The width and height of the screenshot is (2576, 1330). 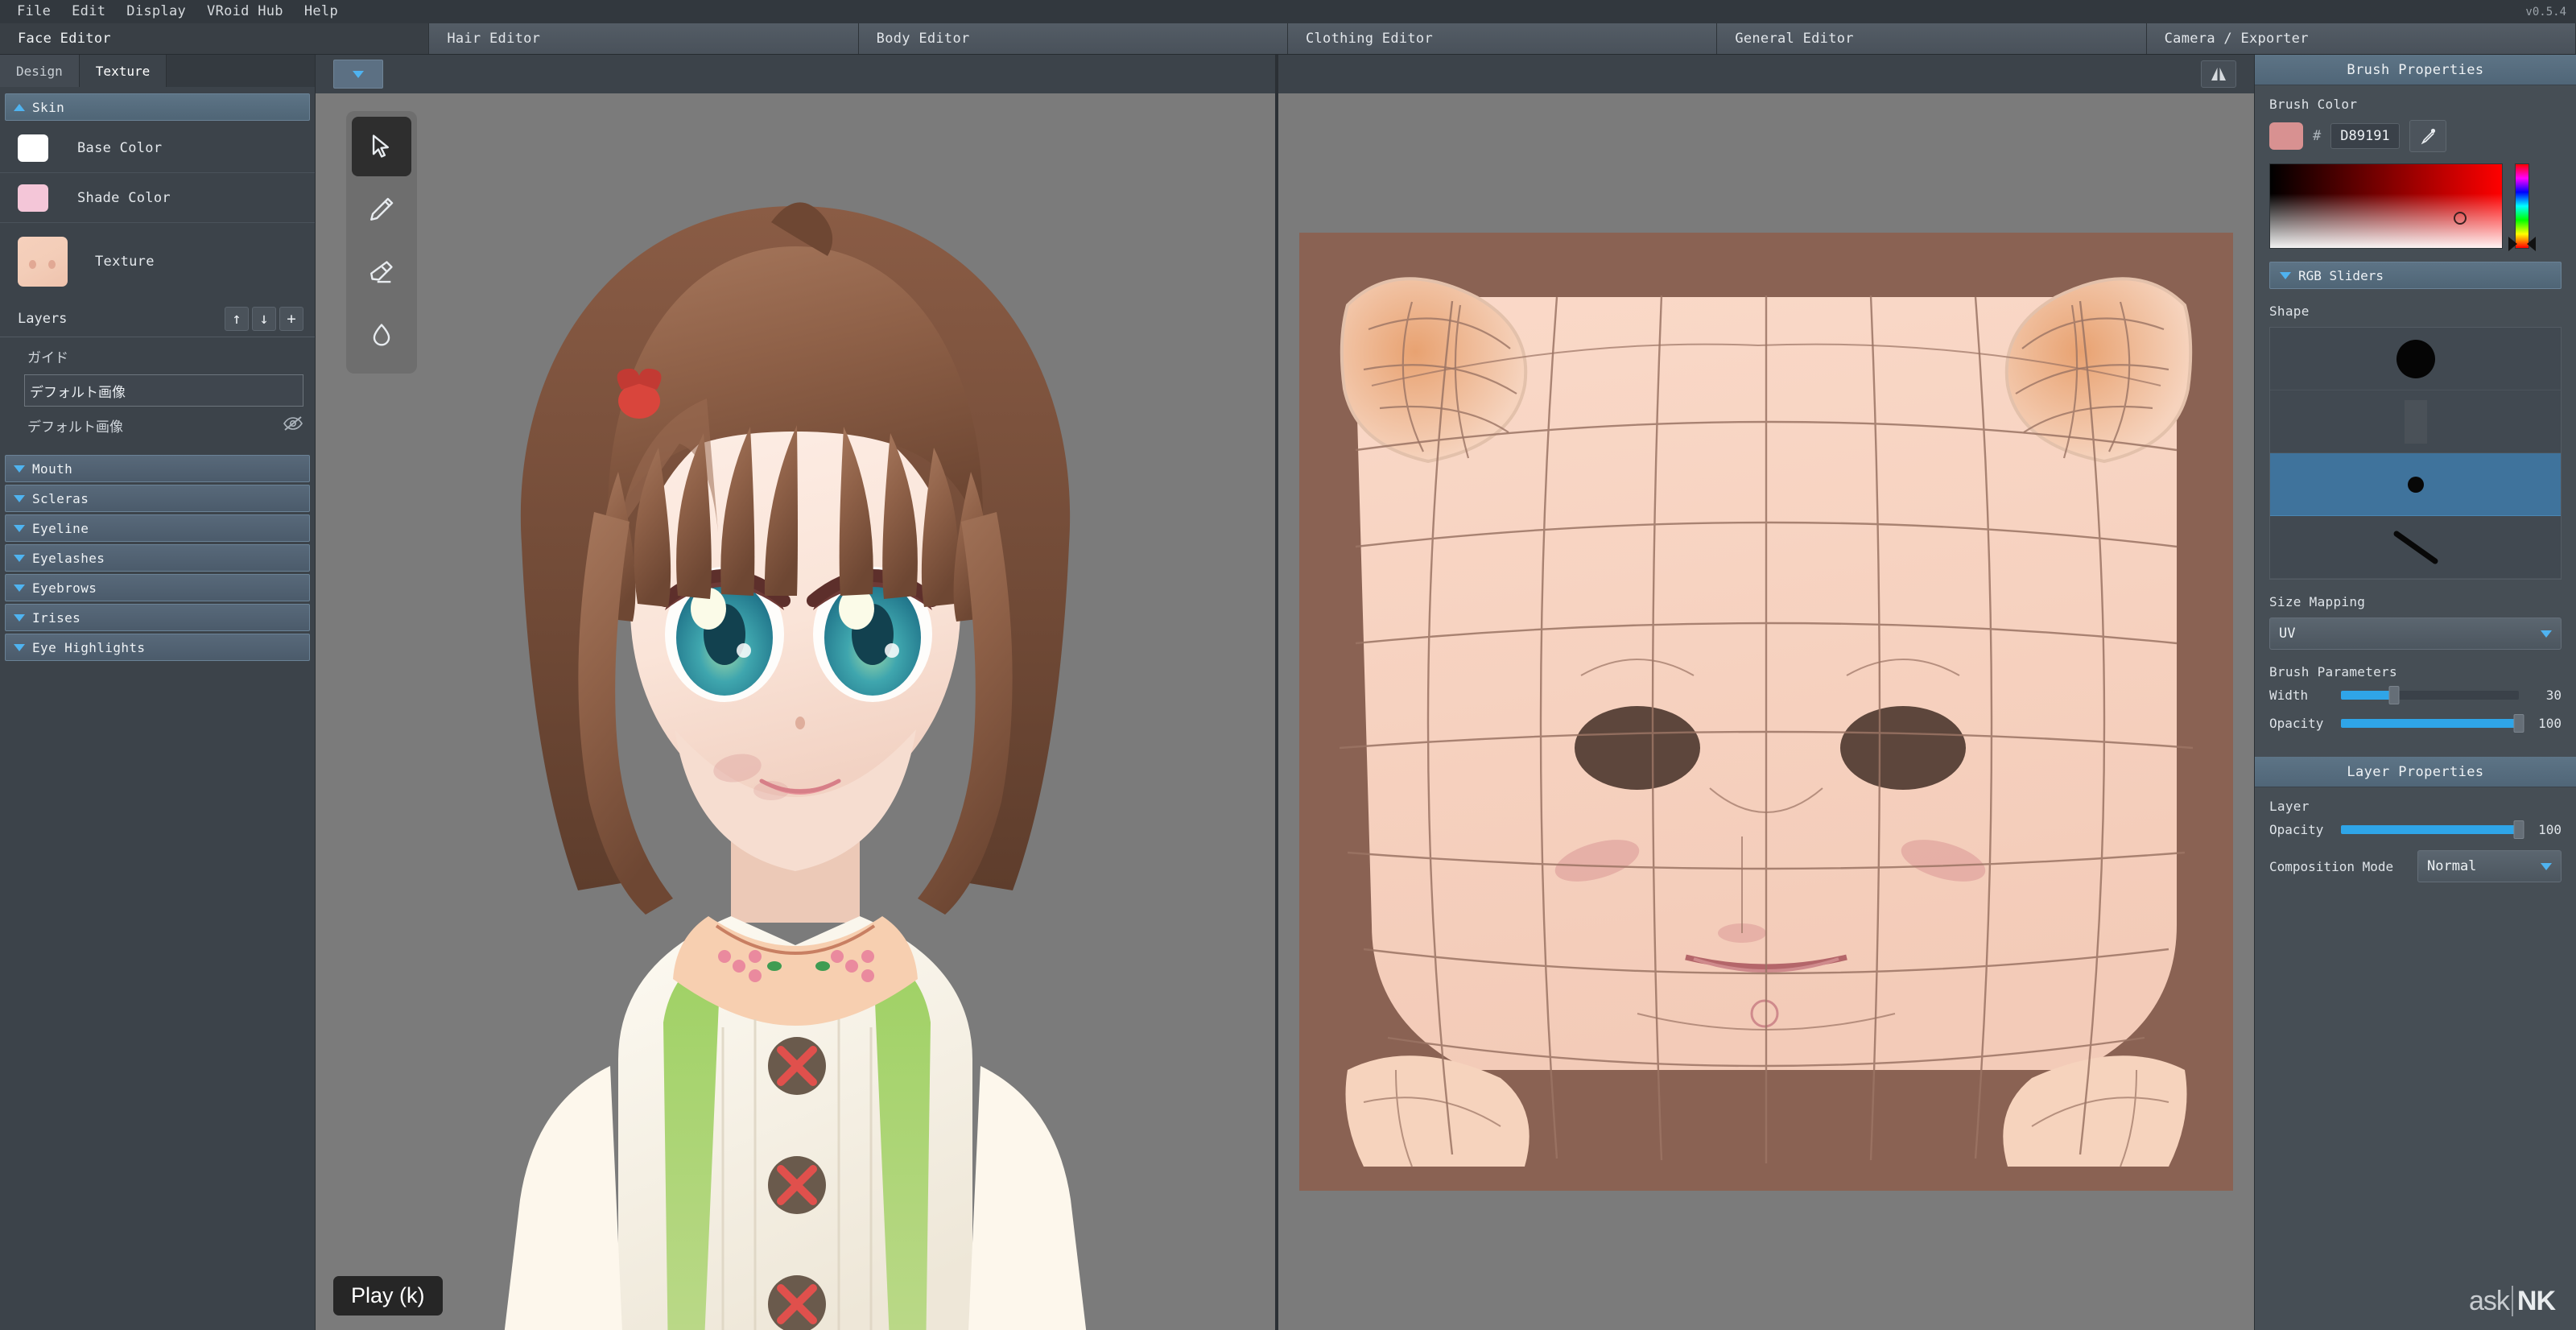 I want to click on section-header-eye-highlights: Eye Highlights, so click(x=157, y=647).